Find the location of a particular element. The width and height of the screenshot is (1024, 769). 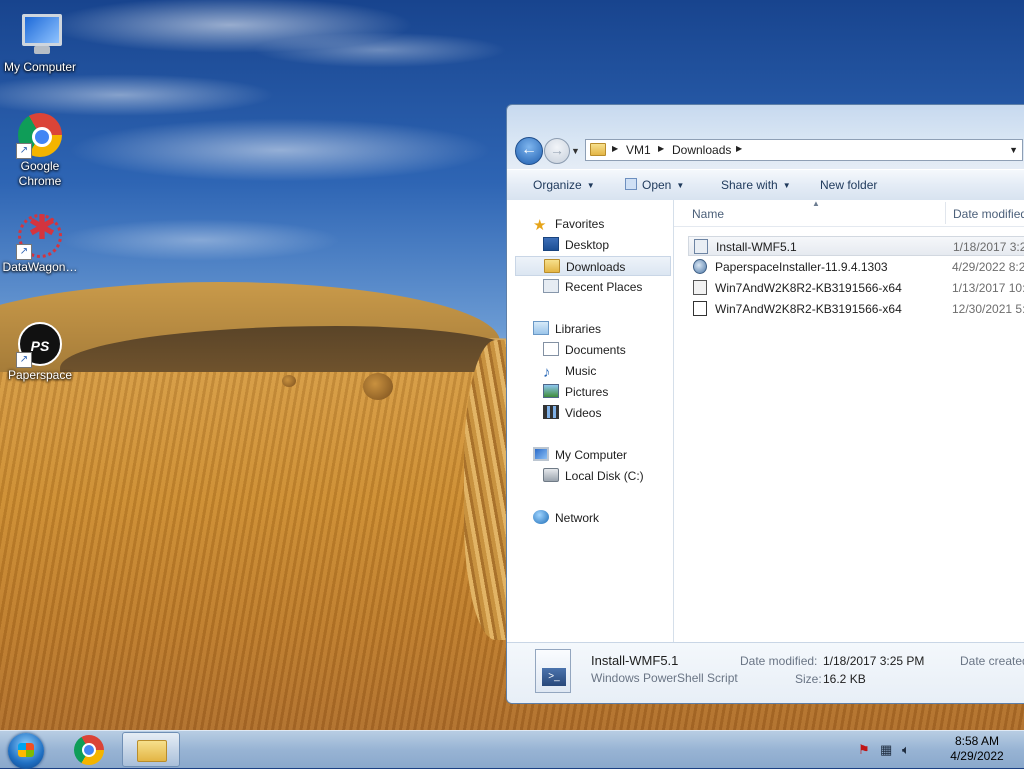

details-date-modified-value: 1/18/2017 3:25 PM is located at coordinates (874, 661).